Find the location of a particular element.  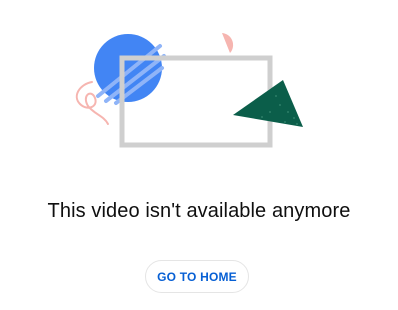

blue-circle-icon is located at coordinates (130, 69).